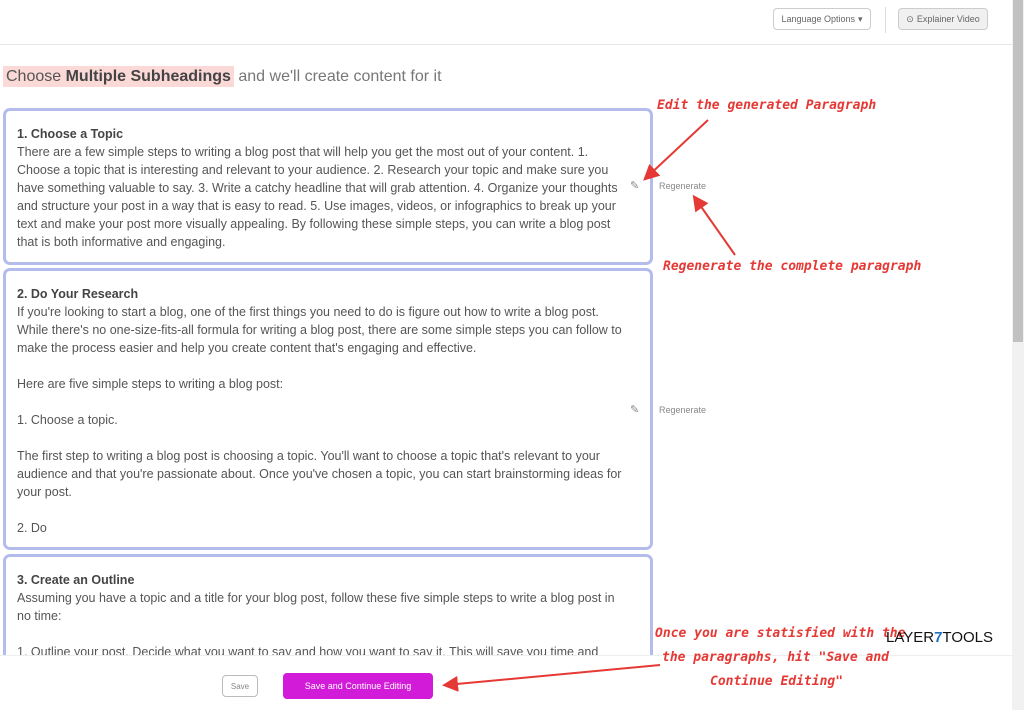 The height and width of the screenshot is (711, 1024). Describe the element at coordinates (792, 266) in the screenshot. I see `annotation-regenerate: Regenerate the complete paragraph` at that location.